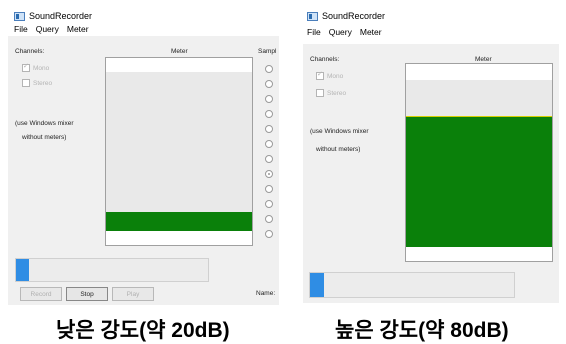 This screenshot has height=344, width=566. What do you see at coordinates (41, 294) in the screenshot?
I see `record-button: Record` at bounding box center [41, 294].